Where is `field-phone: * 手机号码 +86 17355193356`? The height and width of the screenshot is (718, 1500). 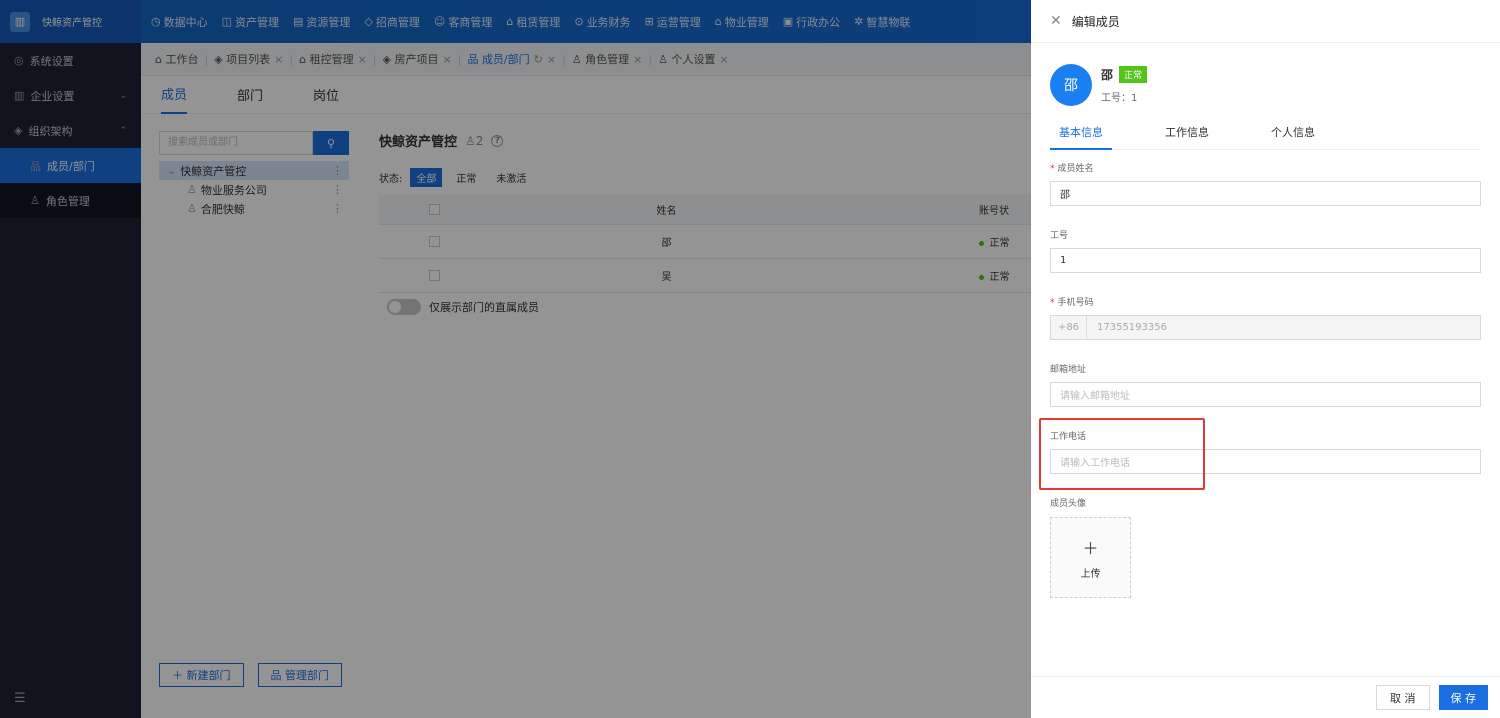 field-phone: * 手机号码 +86 17355193356 is located at coordinates (1265, 317).